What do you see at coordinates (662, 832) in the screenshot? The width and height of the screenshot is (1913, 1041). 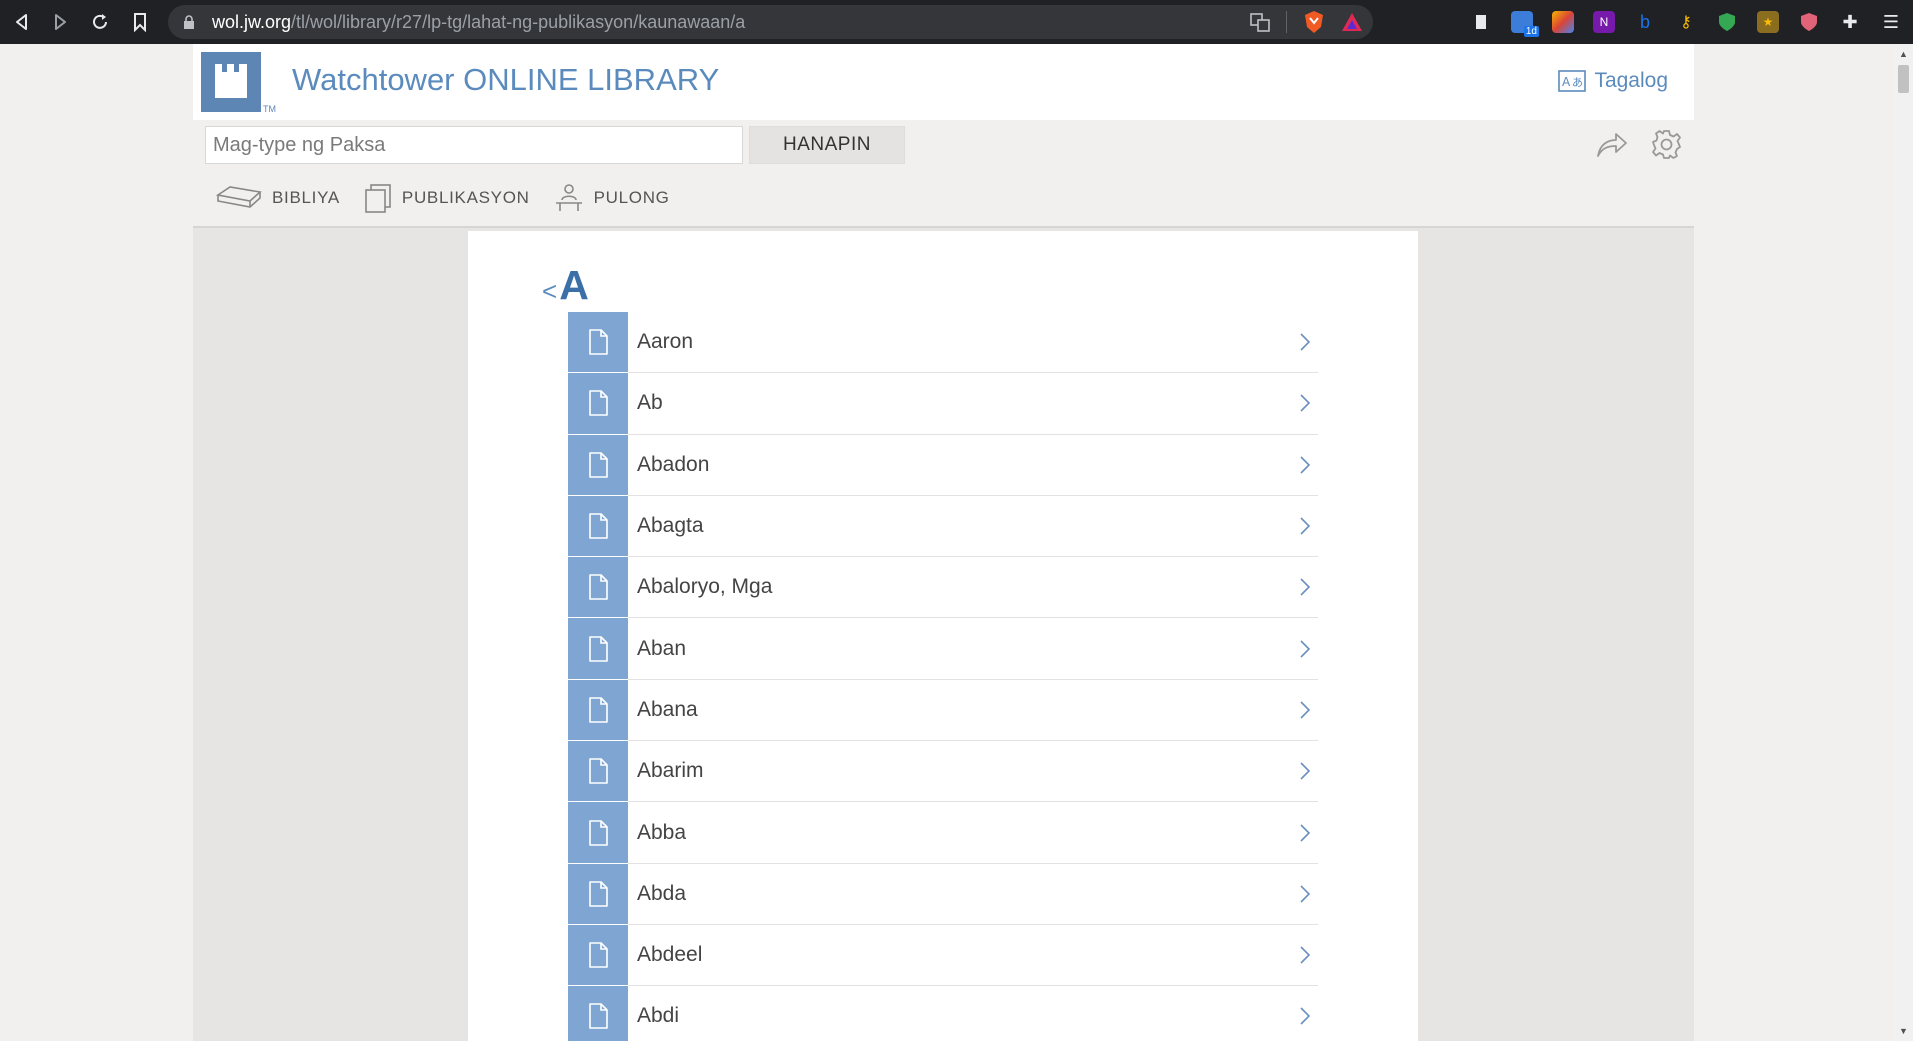 I see `topic-label: Abba` at bounding box center [662, 832].